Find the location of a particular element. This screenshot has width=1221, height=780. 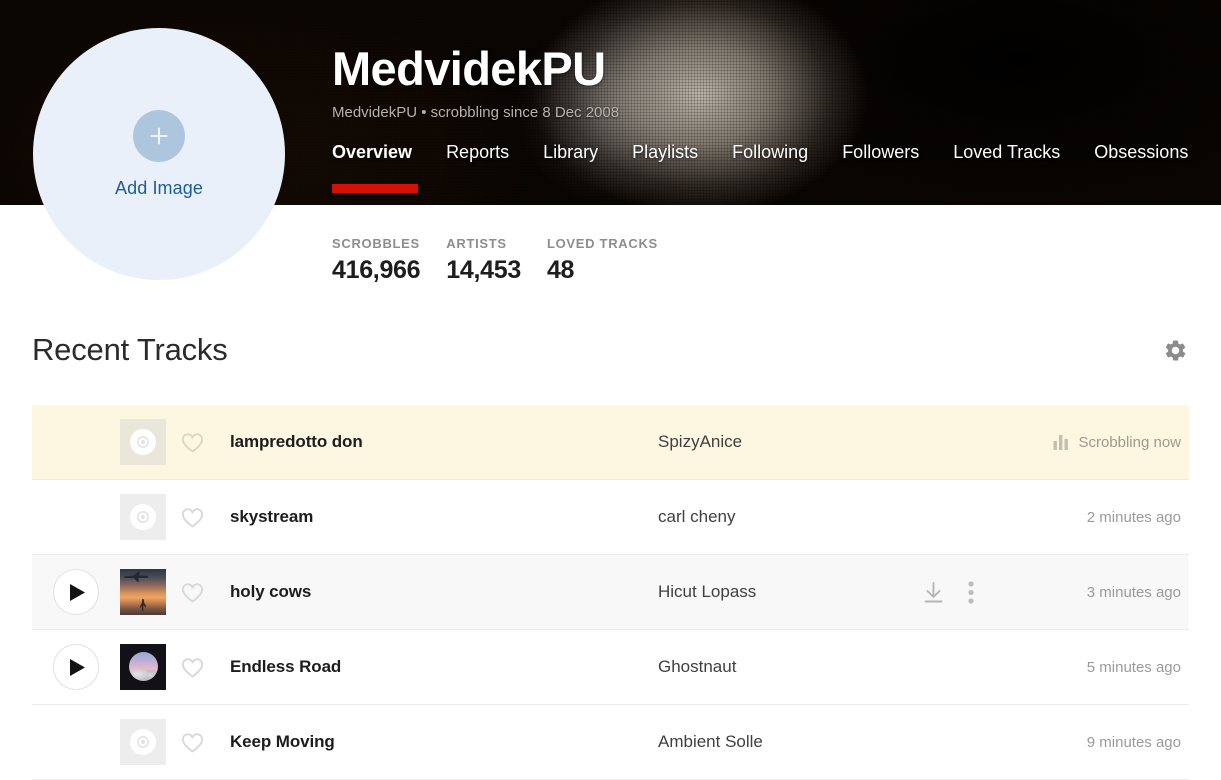

page-title: MedvidekPU is located at coordinates (469, 68).